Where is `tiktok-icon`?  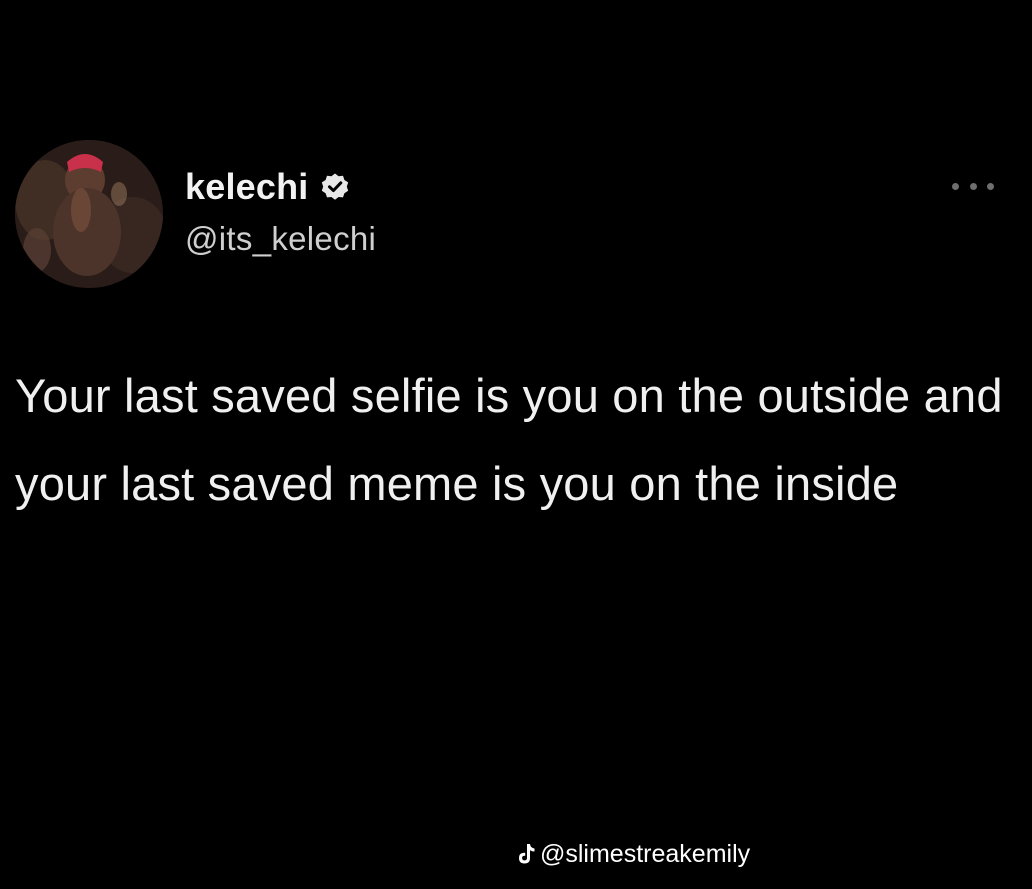
tiktok-icon is located at coordinates (526, 854).